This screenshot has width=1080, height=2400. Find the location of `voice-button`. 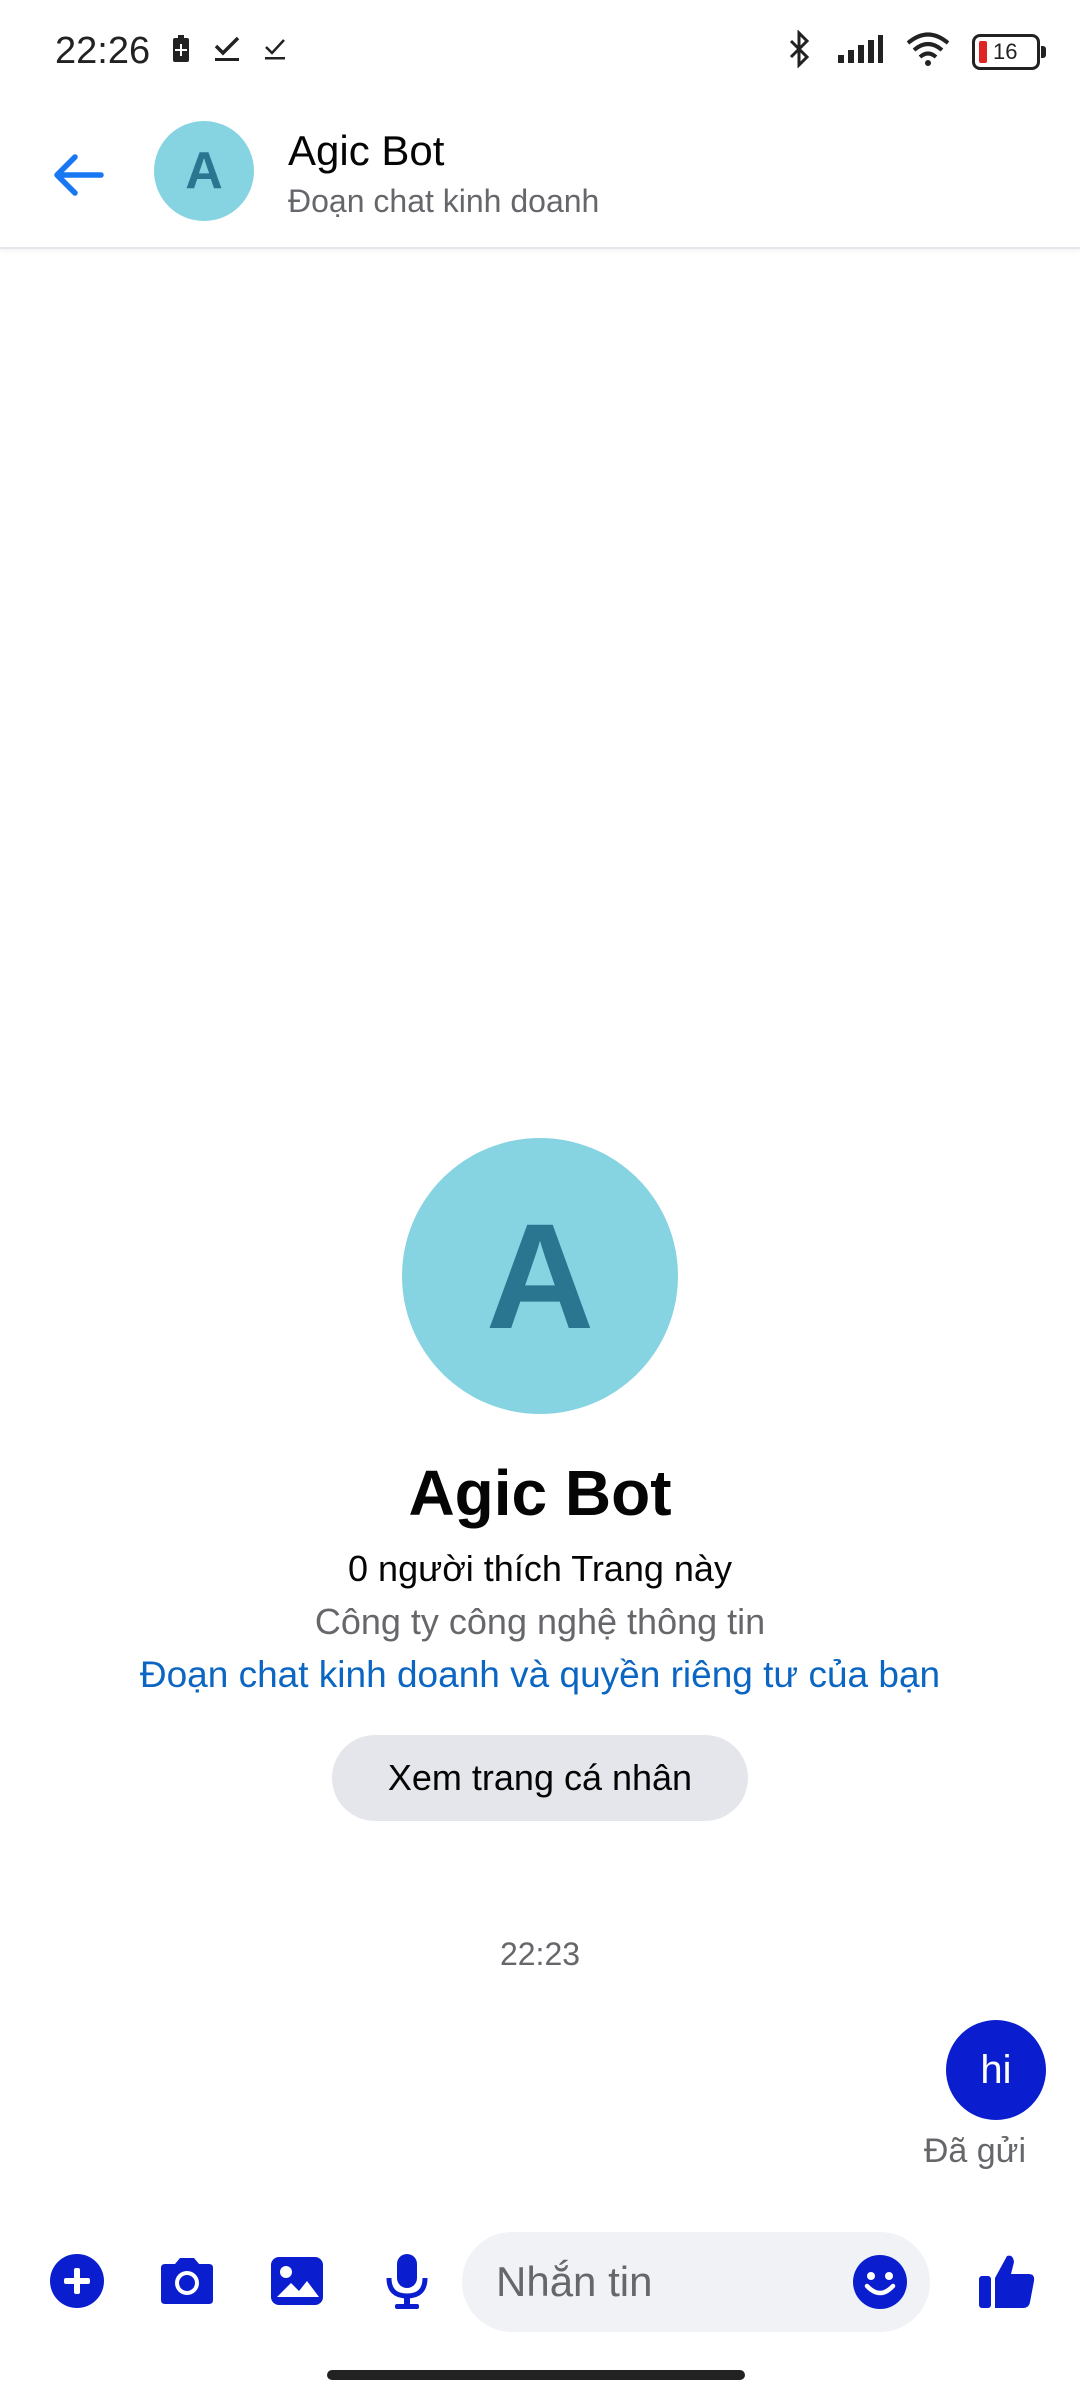

voice-button is located at coordinates (407, 2281).